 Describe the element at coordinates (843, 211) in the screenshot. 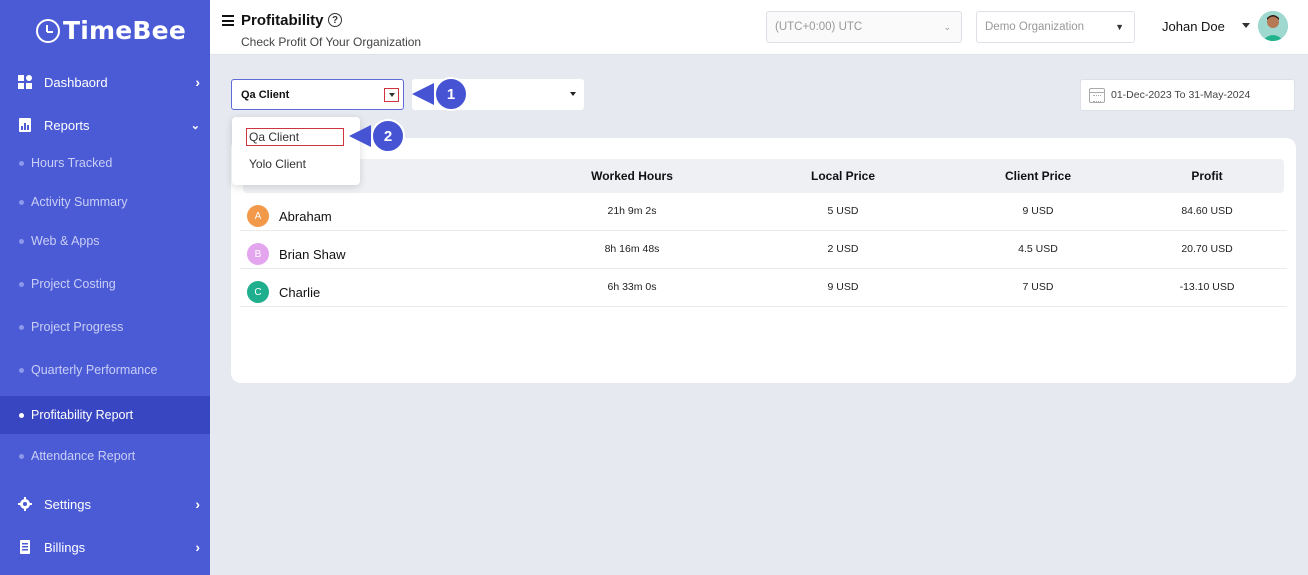

I see `local-price-cell: 5 USD` at that location.